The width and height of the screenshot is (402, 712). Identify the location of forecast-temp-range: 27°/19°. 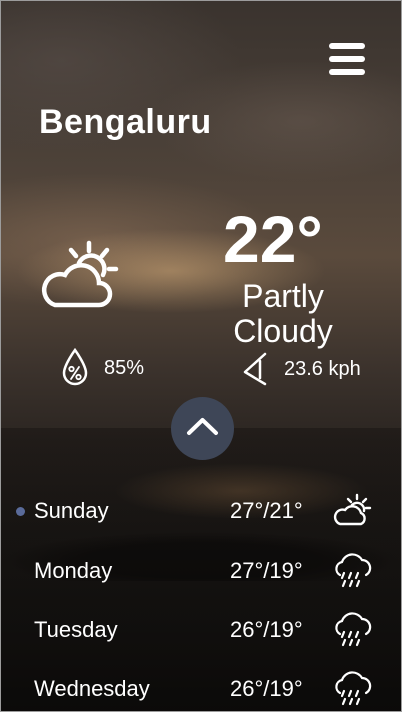
(266, 570).